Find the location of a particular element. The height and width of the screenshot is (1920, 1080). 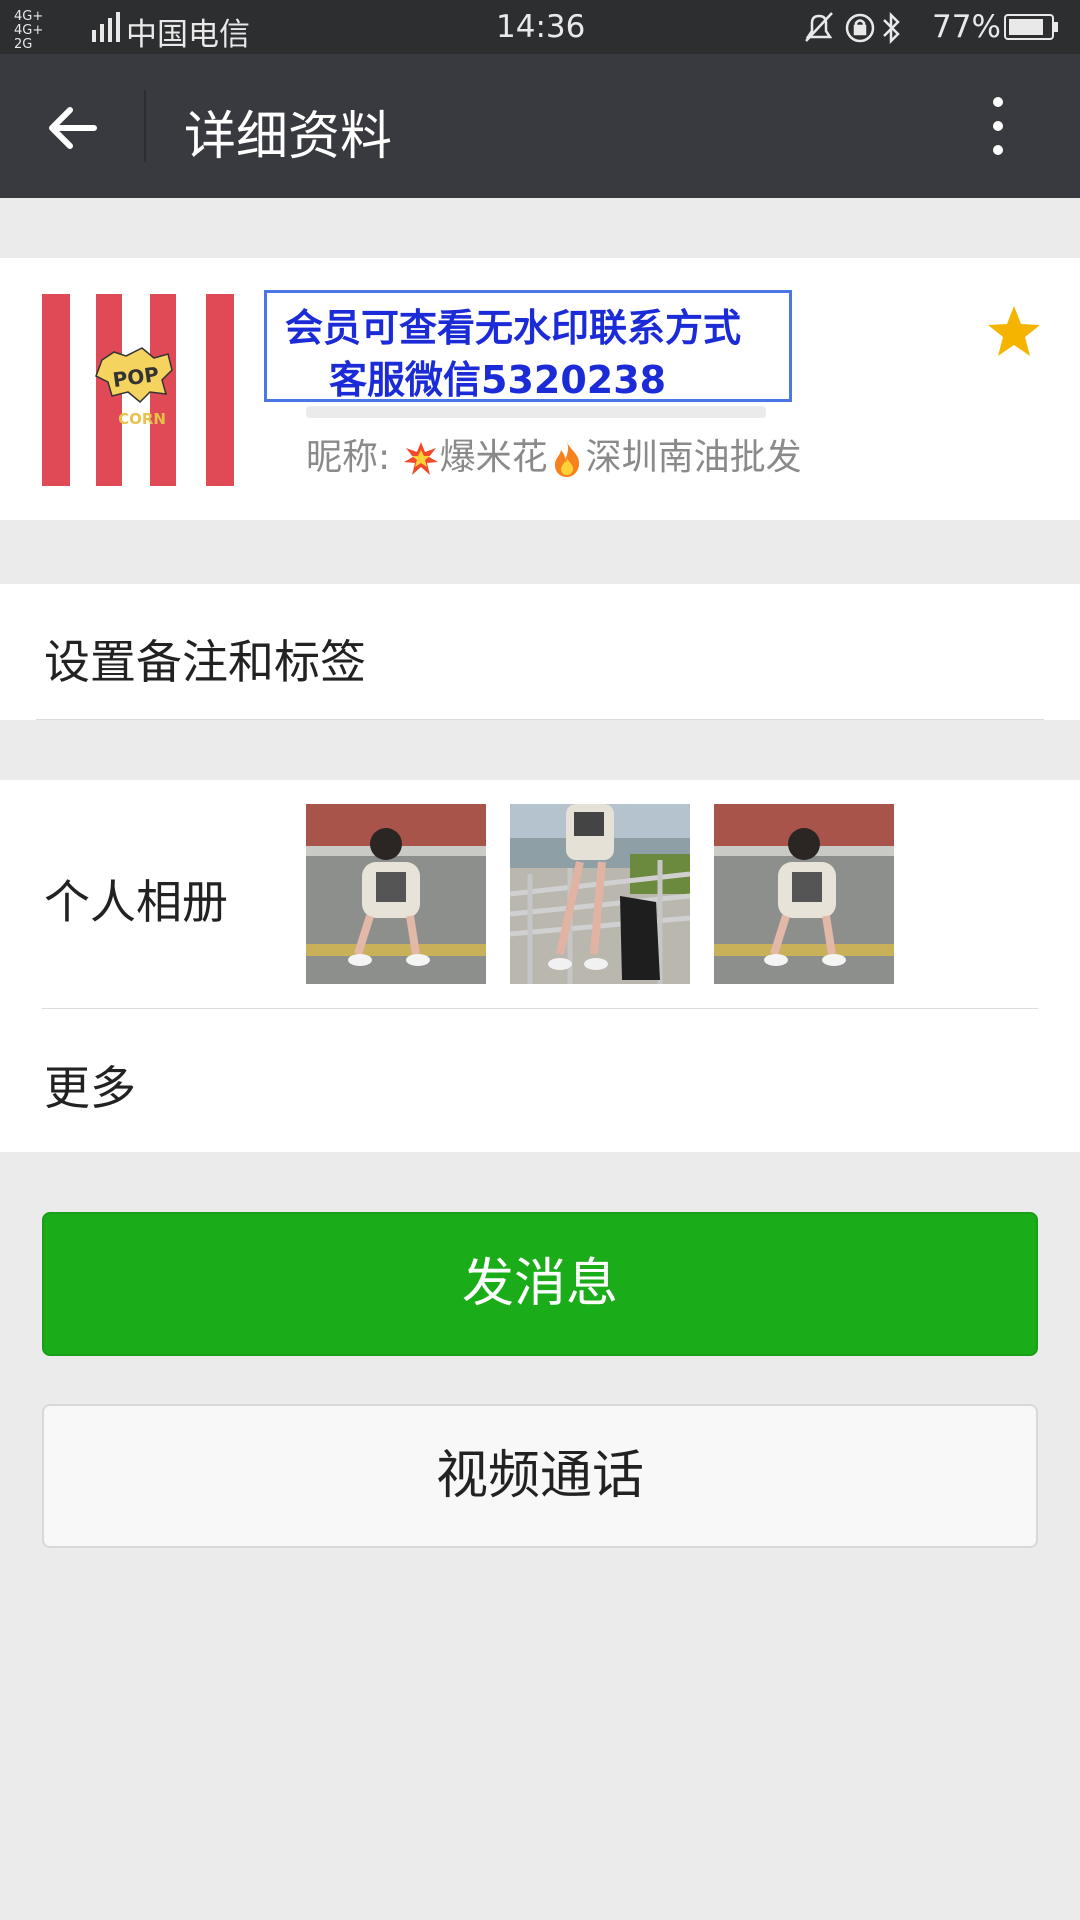

send-message-button: 发消息 is located at coordinates (540, 1284).